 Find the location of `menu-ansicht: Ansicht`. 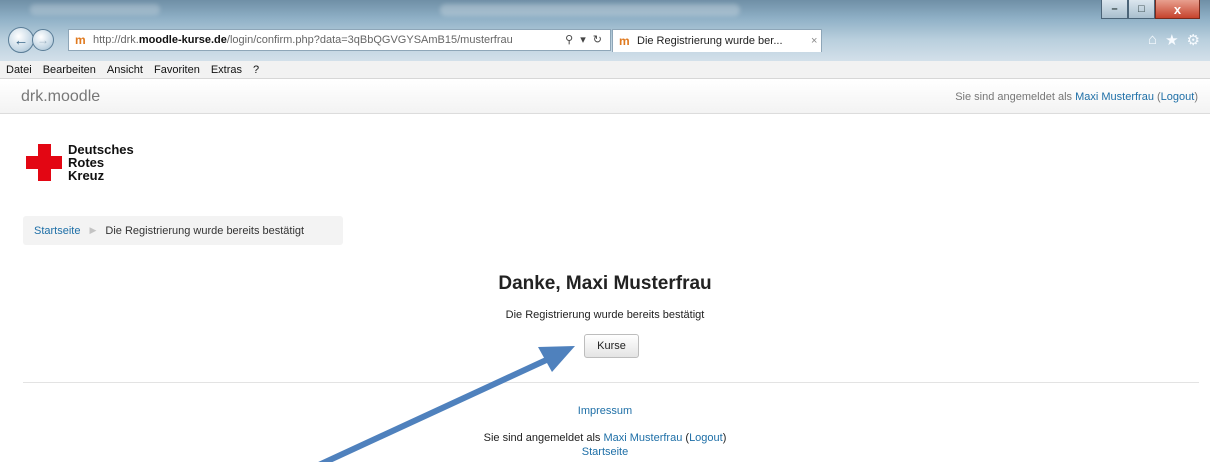

menu-ansicht: Ansicht is located at coordinates (125, 70).